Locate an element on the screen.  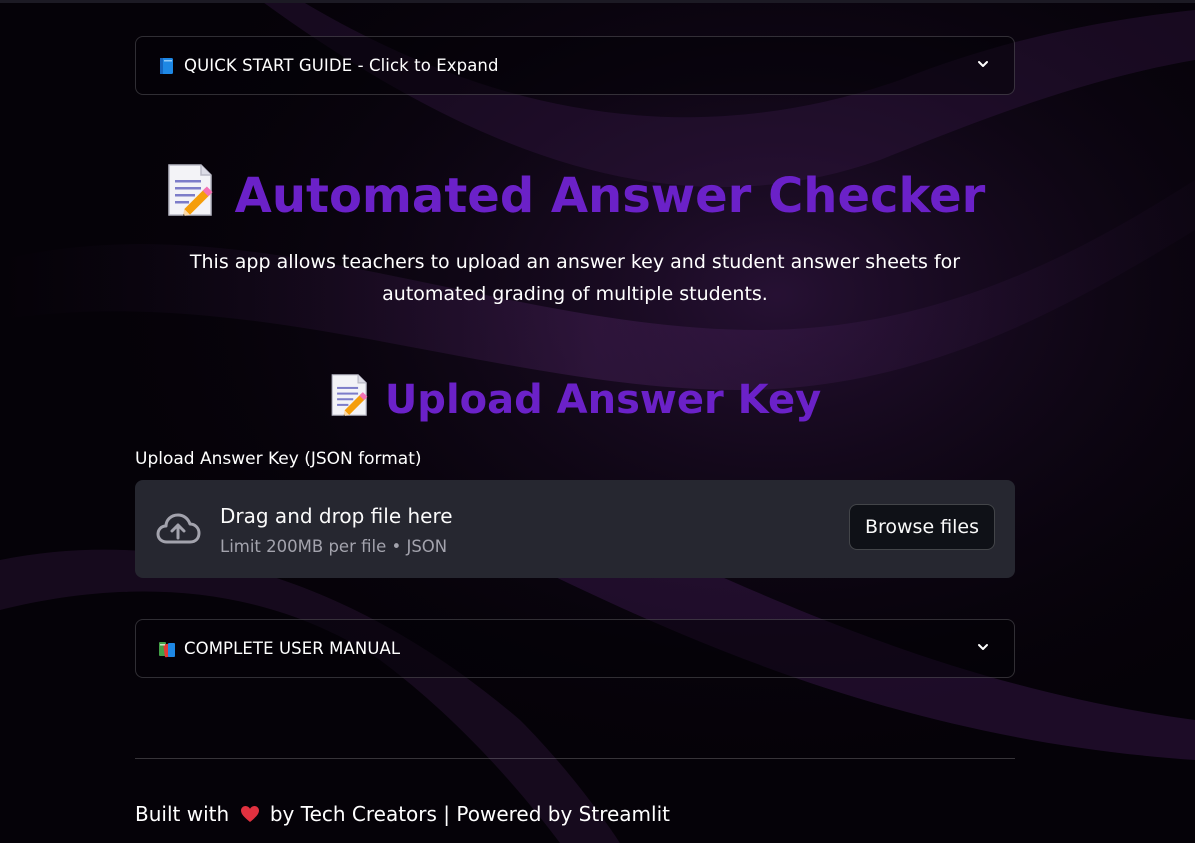
dropzone-instructions: Drag and drop file here is located at coordinates (336, 516).